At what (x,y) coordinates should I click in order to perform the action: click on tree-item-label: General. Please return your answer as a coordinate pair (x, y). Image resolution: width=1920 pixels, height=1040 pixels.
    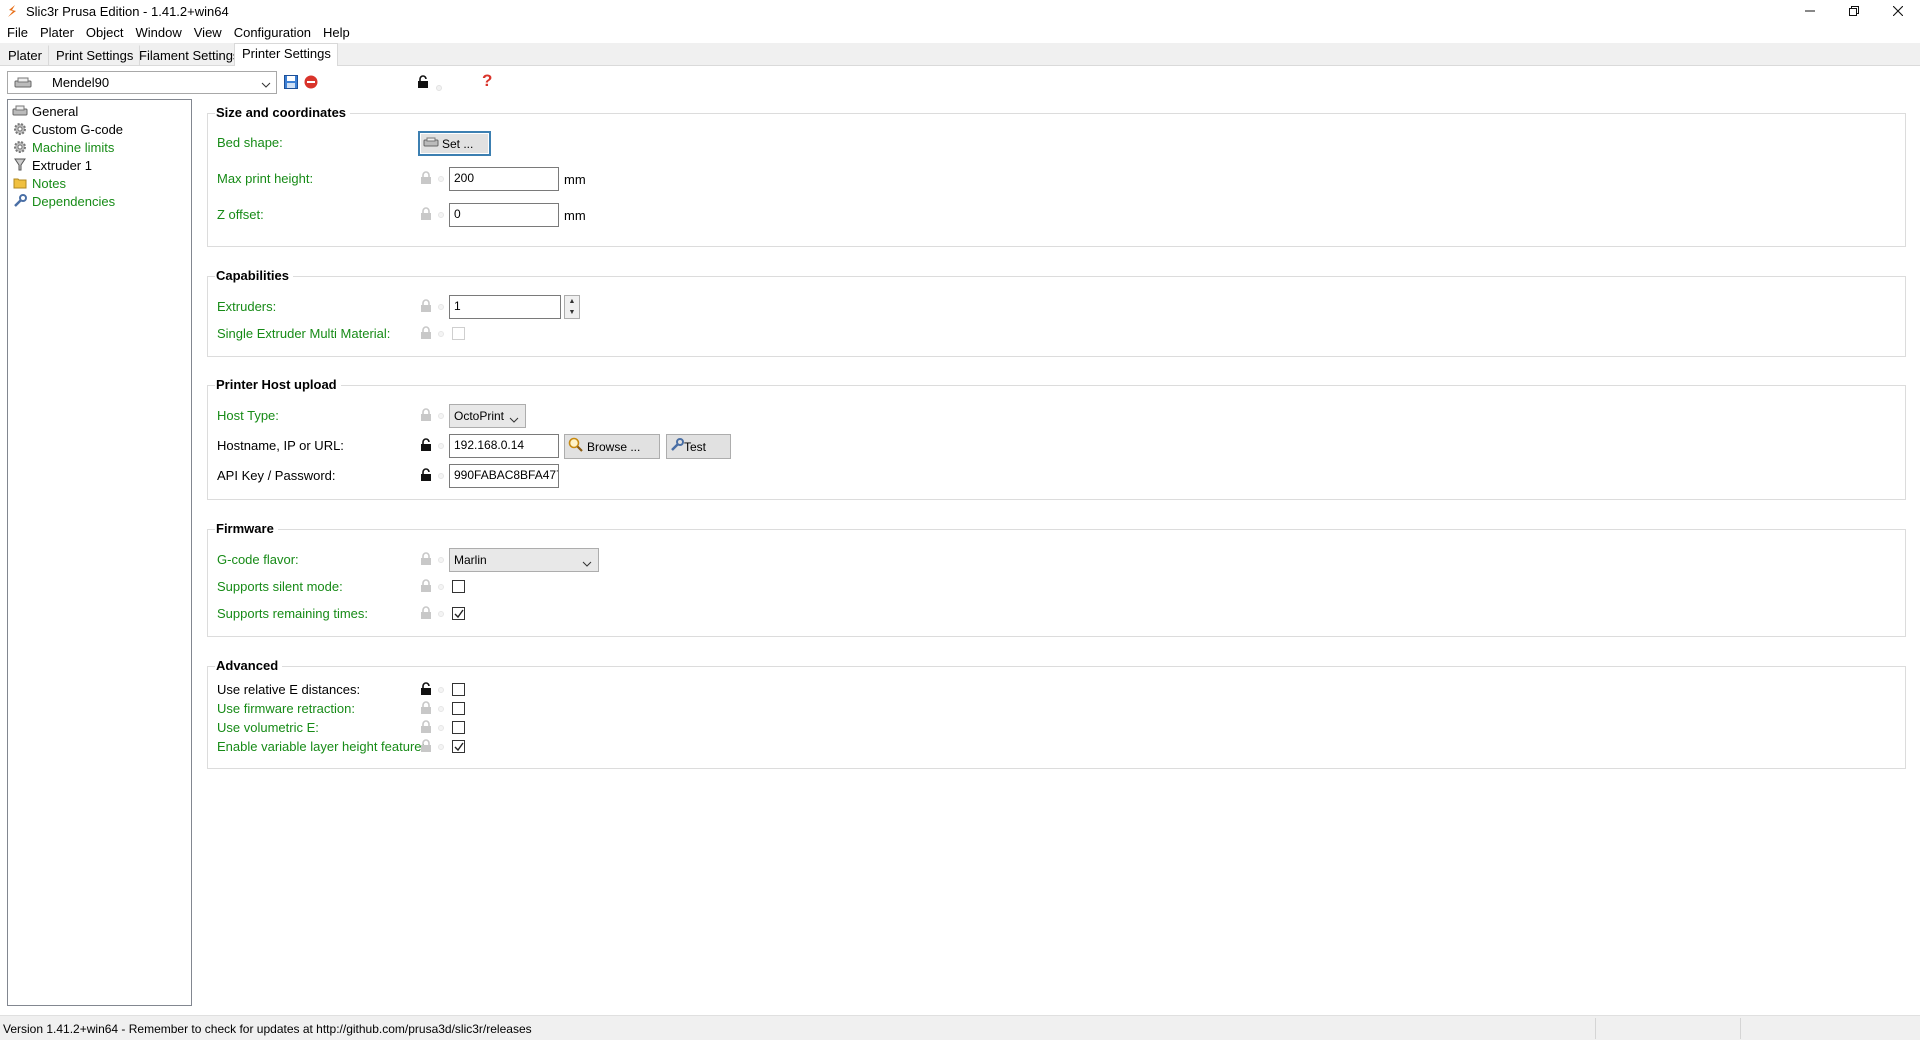
    Looking at the image, I should click on (55, 111).